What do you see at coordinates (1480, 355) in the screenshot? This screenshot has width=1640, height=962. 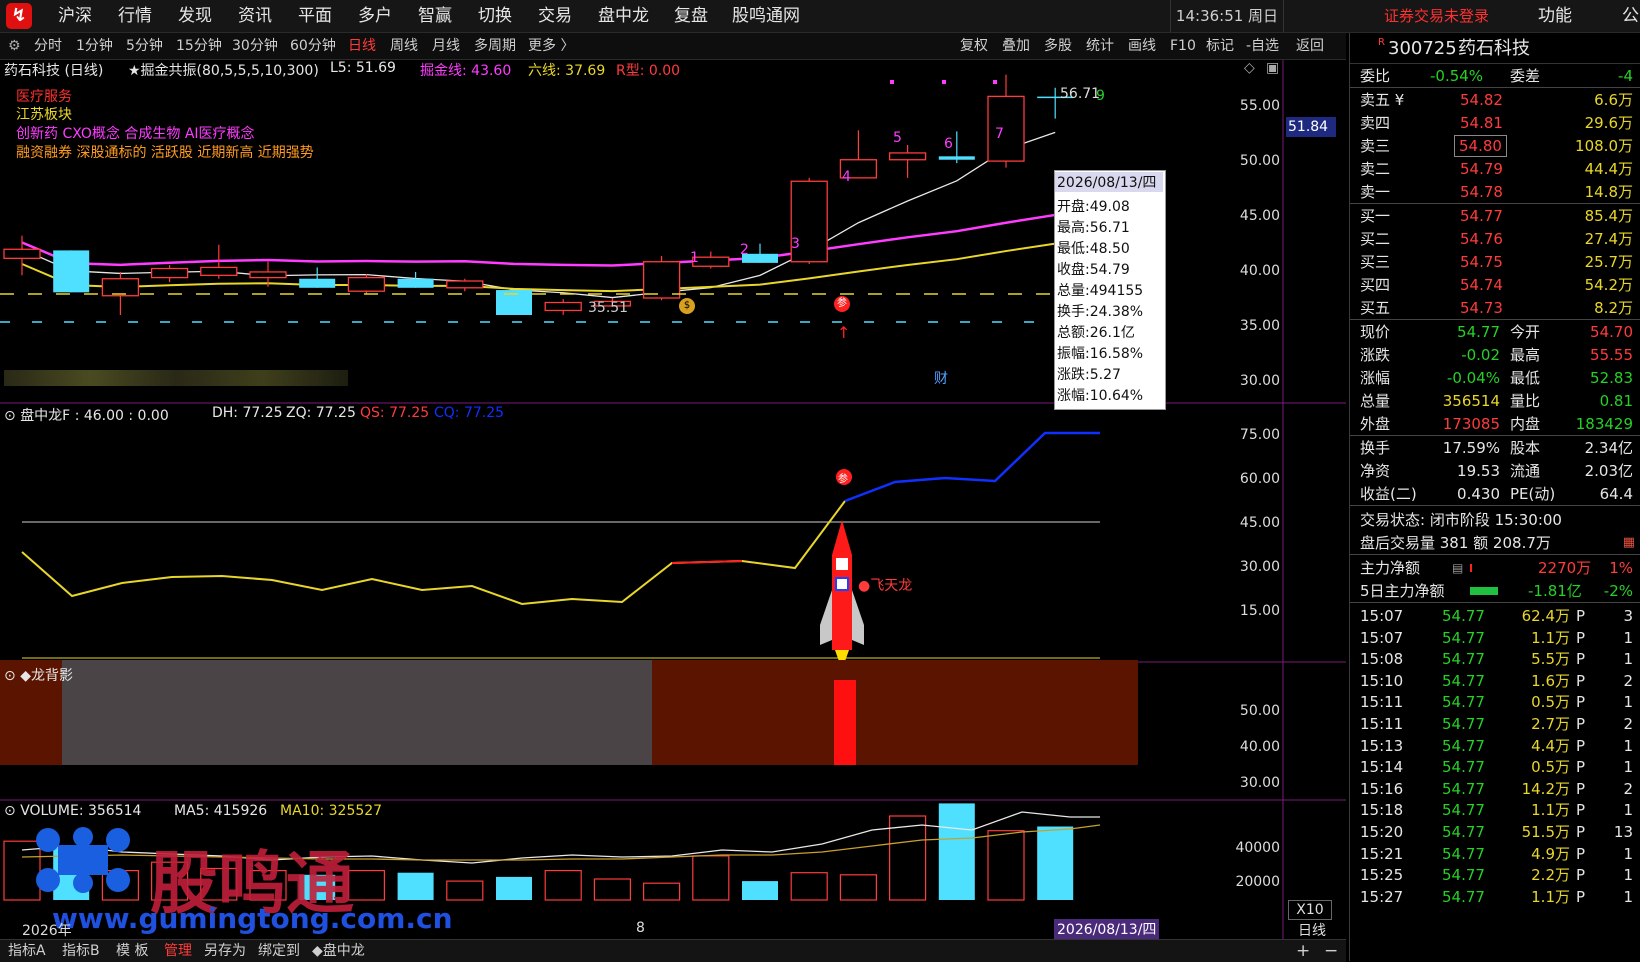 I see `quote-value: -0.02` at bounding box center [1480, 355].